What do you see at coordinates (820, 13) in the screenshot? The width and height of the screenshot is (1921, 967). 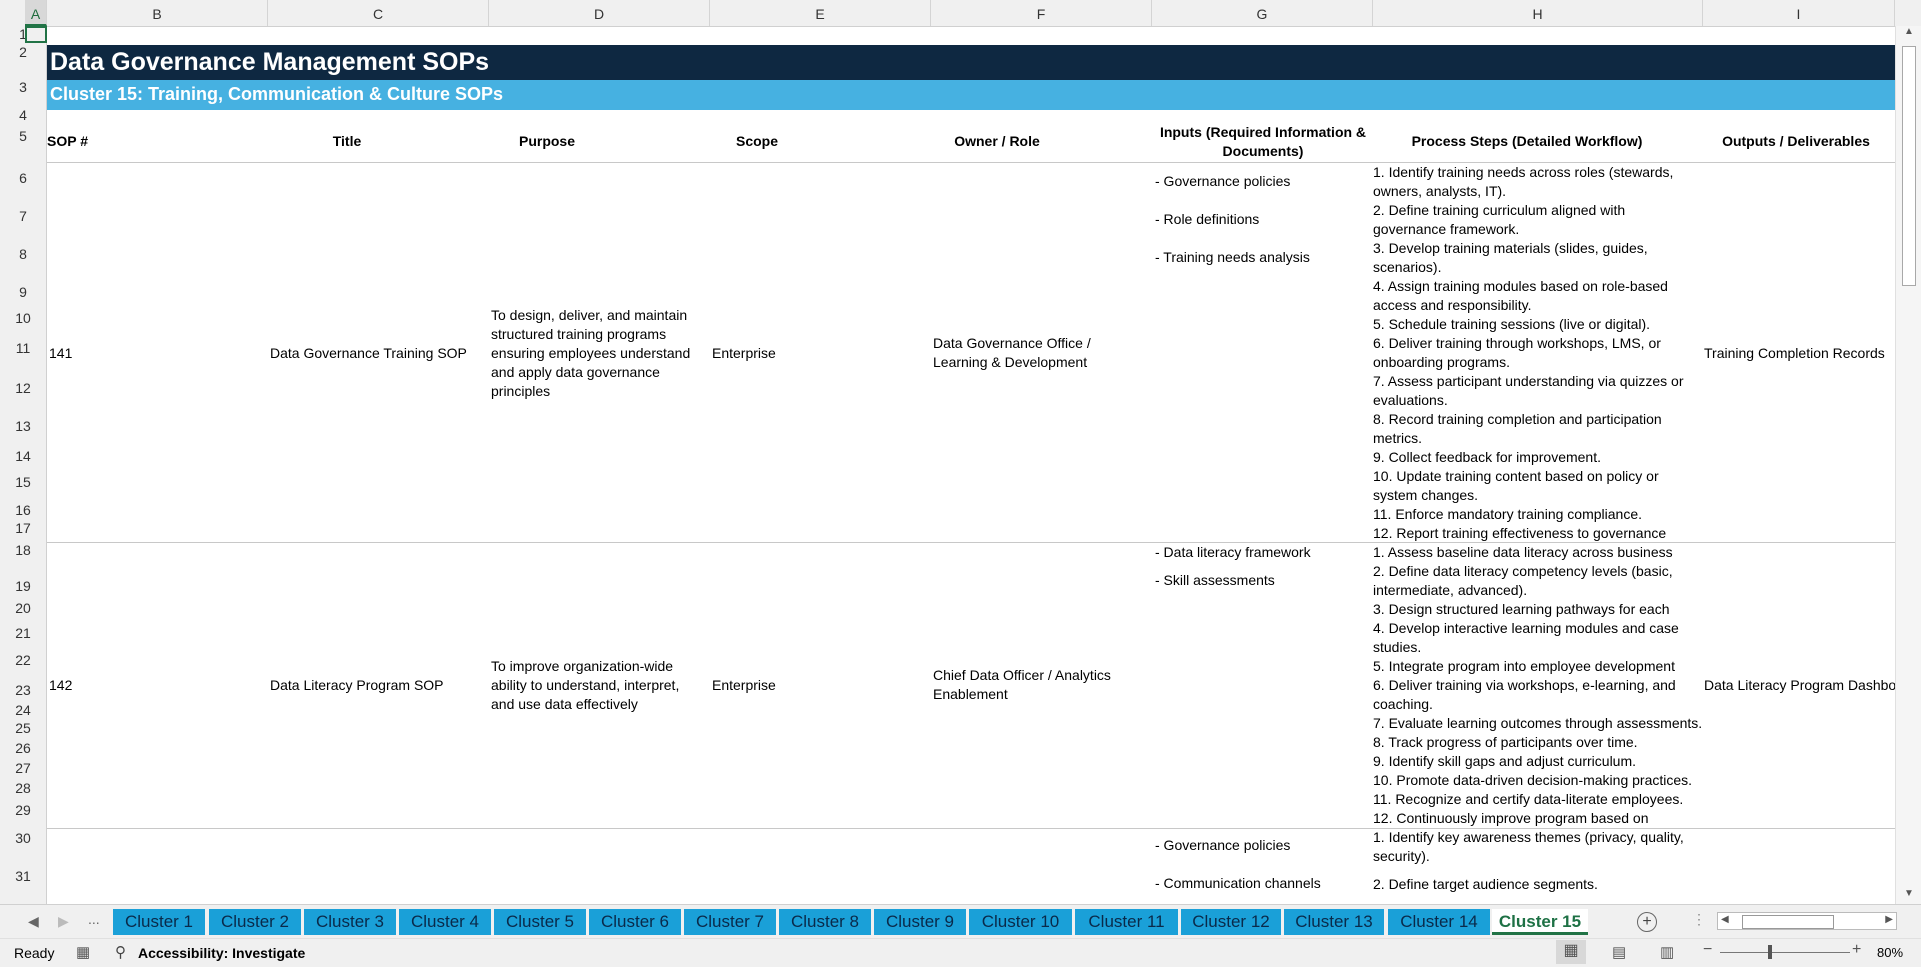 I see `column-header-e: E` at bounding box center [820, 13].